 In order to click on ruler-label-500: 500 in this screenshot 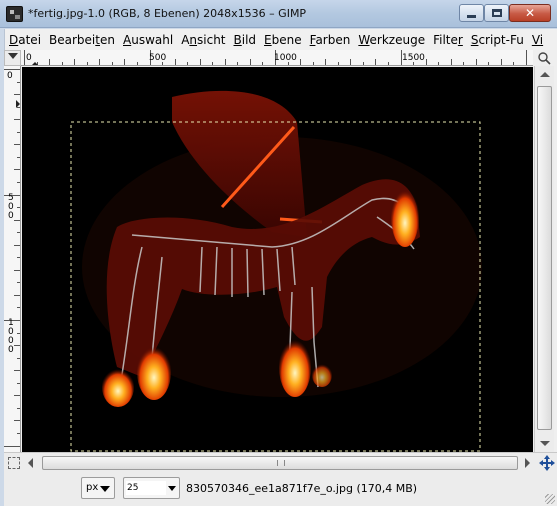, I will do `click(157, 58)`.